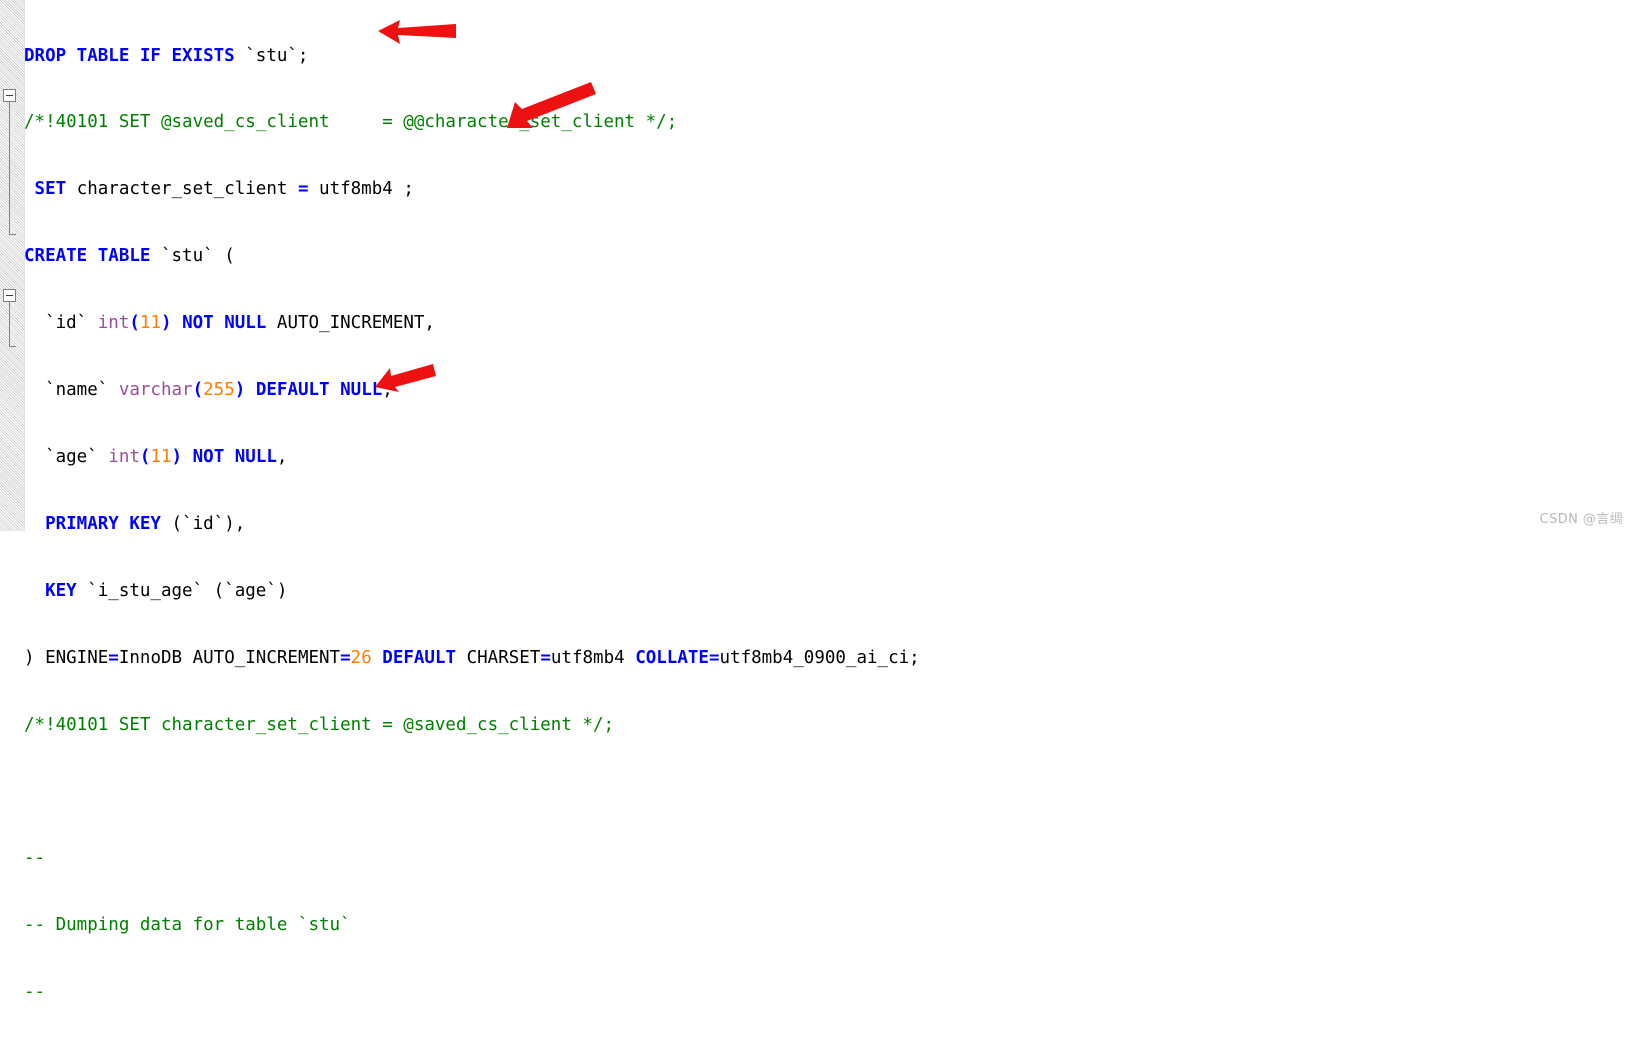 The width and height of the screenshot is (1631, 1062). I want to click on code-line: PRIMARY KEY (`id`),, so click(827, 524).